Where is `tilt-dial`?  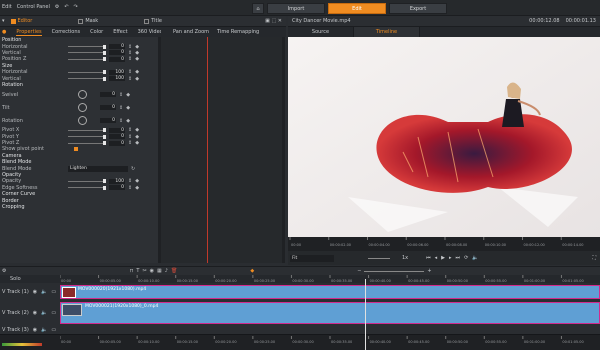
tilt-dial is located at coordinates (82, 108).